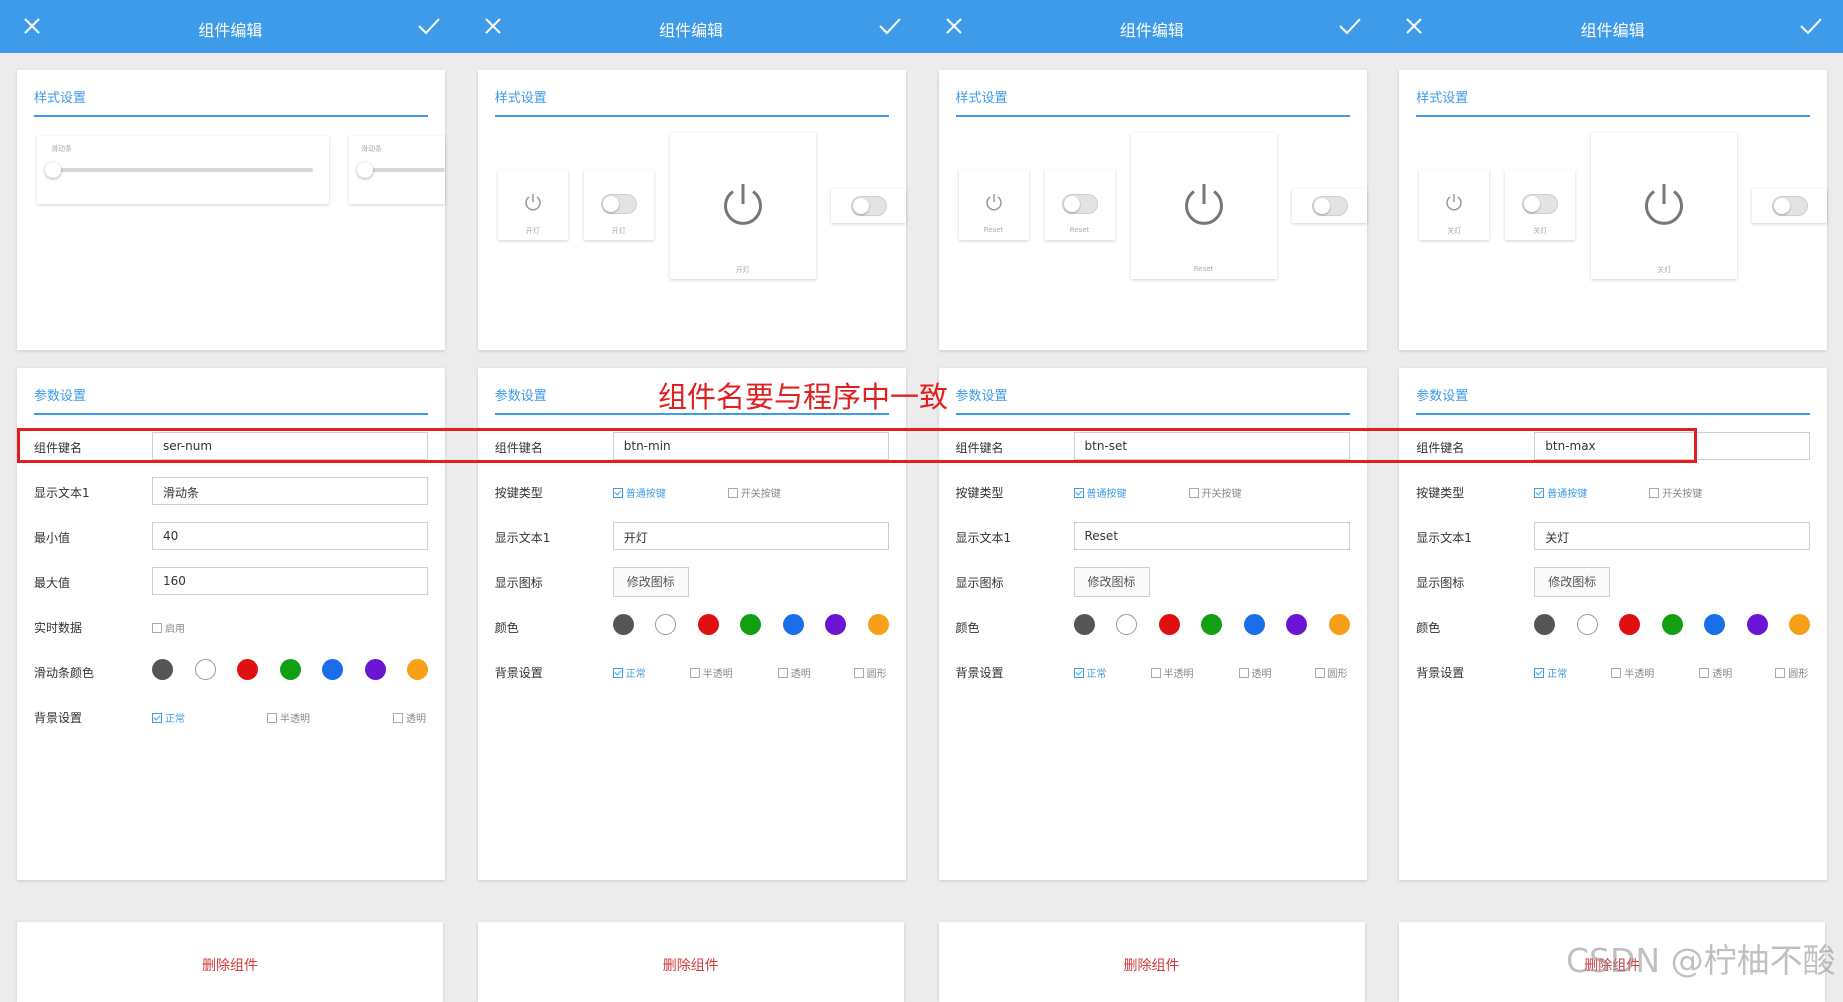  What do you see at coordinates (1337, 674) in the screenshot?
I see `checkbox-label: 圆形` at bounding box center [1337, 674].